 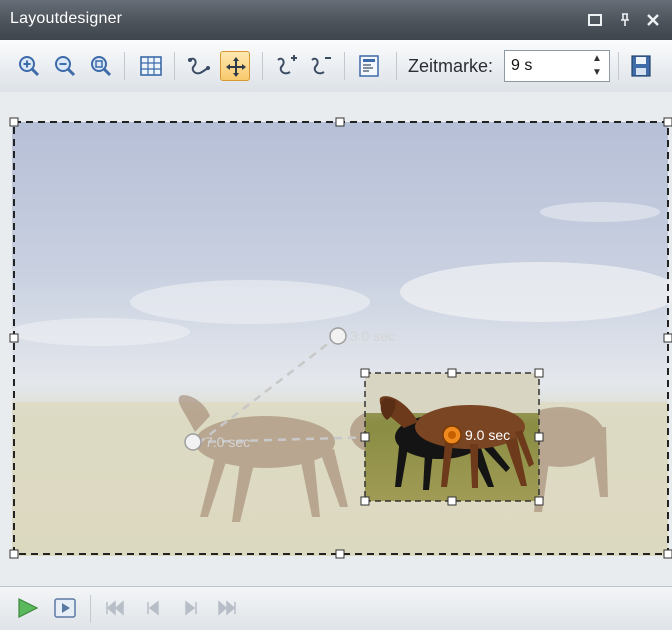 I want to click on play-icon, so click(x=28, y=608).